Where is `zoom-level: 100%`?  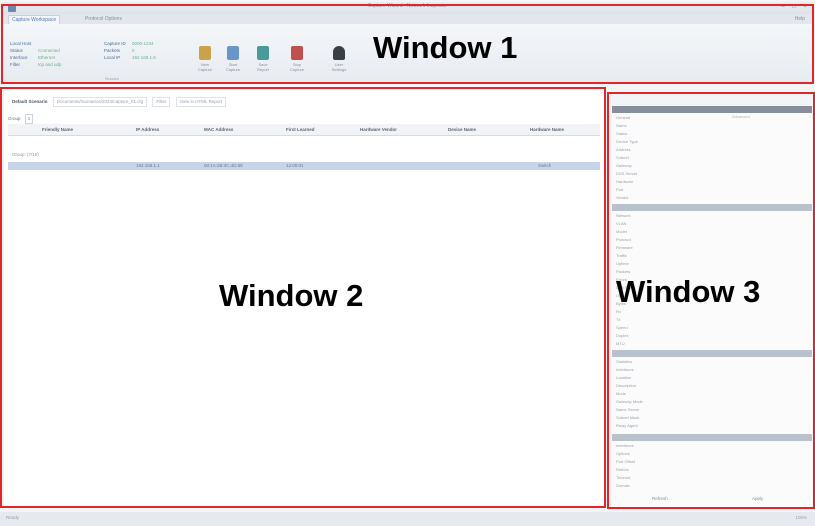 zoom-level: 100% is located at coordinates (801, 517).